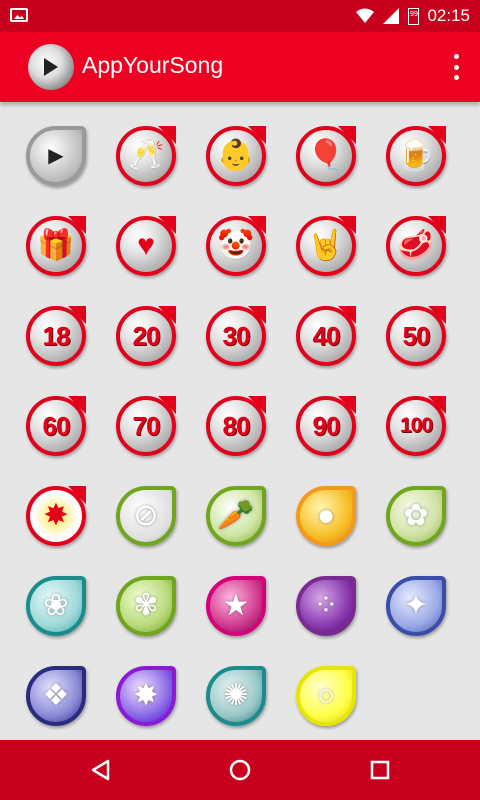 This screenshot has width=480, height=800. I want to click on status-bar: 99 02:15, so click(240, 16).